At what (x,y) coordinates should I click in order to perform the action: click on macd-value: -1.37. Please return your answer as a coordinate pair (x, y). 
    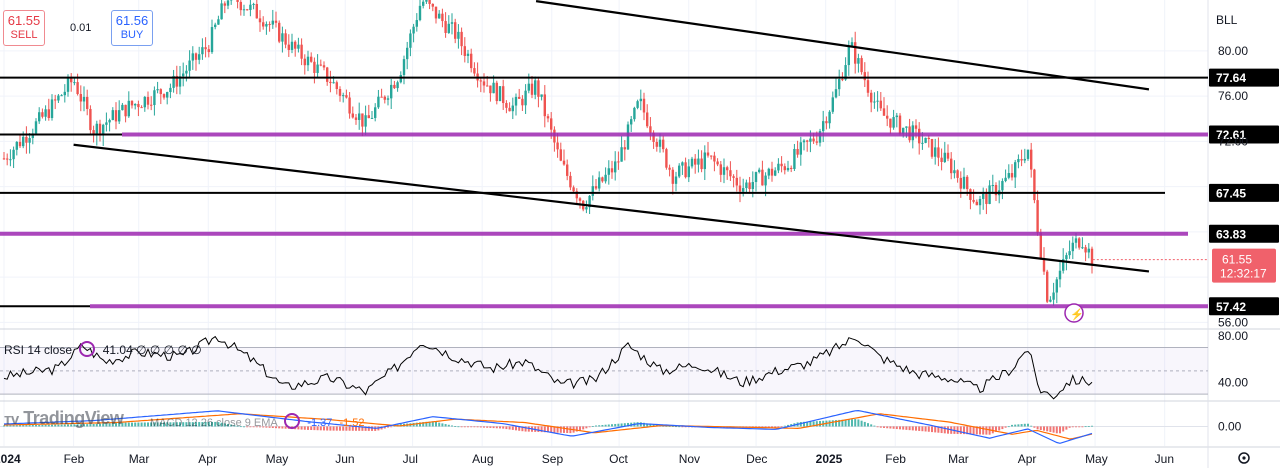
    Looking at the image, I should click on (320, 423).